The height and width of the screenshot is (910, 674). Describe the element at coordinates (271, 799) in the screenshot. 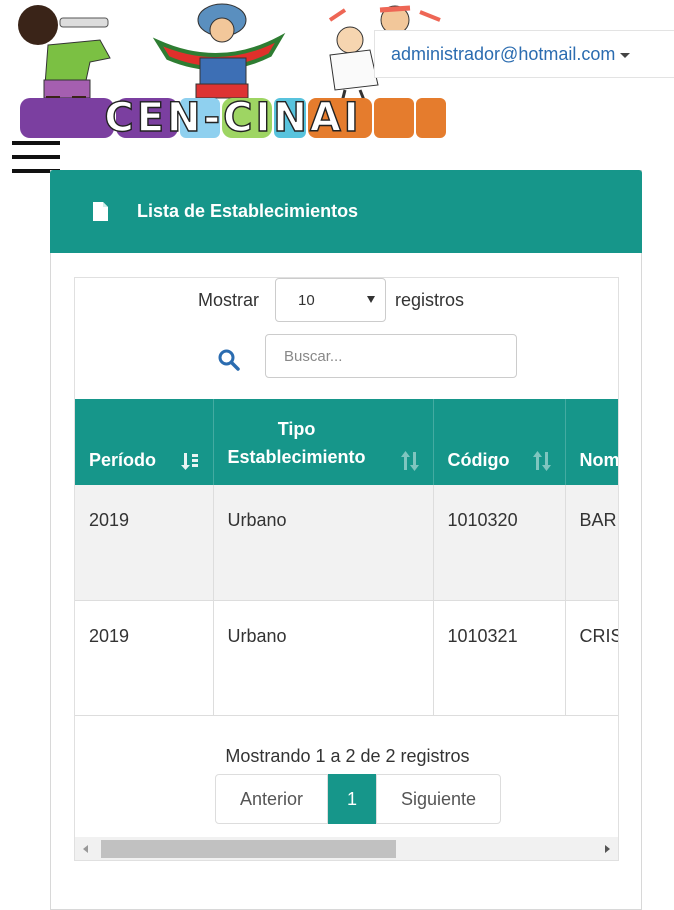

I see `previous-page-button: Anterior` at that location.